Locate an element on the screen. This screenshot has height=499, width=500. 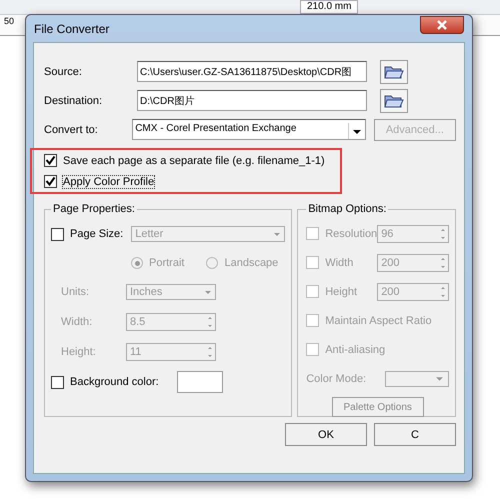
spin-field: 8.5 is located at coordinates (171, 322).